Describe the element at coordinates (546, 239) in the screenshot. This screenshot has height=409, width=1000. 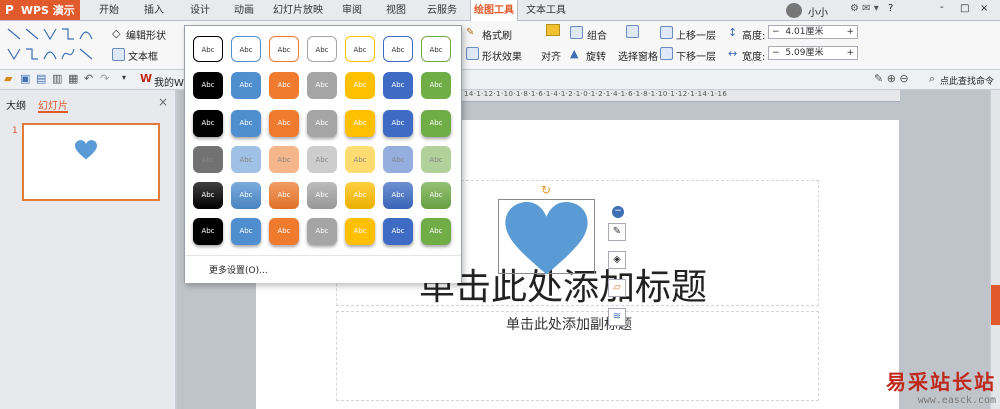
I see `heart-shape` at that location.